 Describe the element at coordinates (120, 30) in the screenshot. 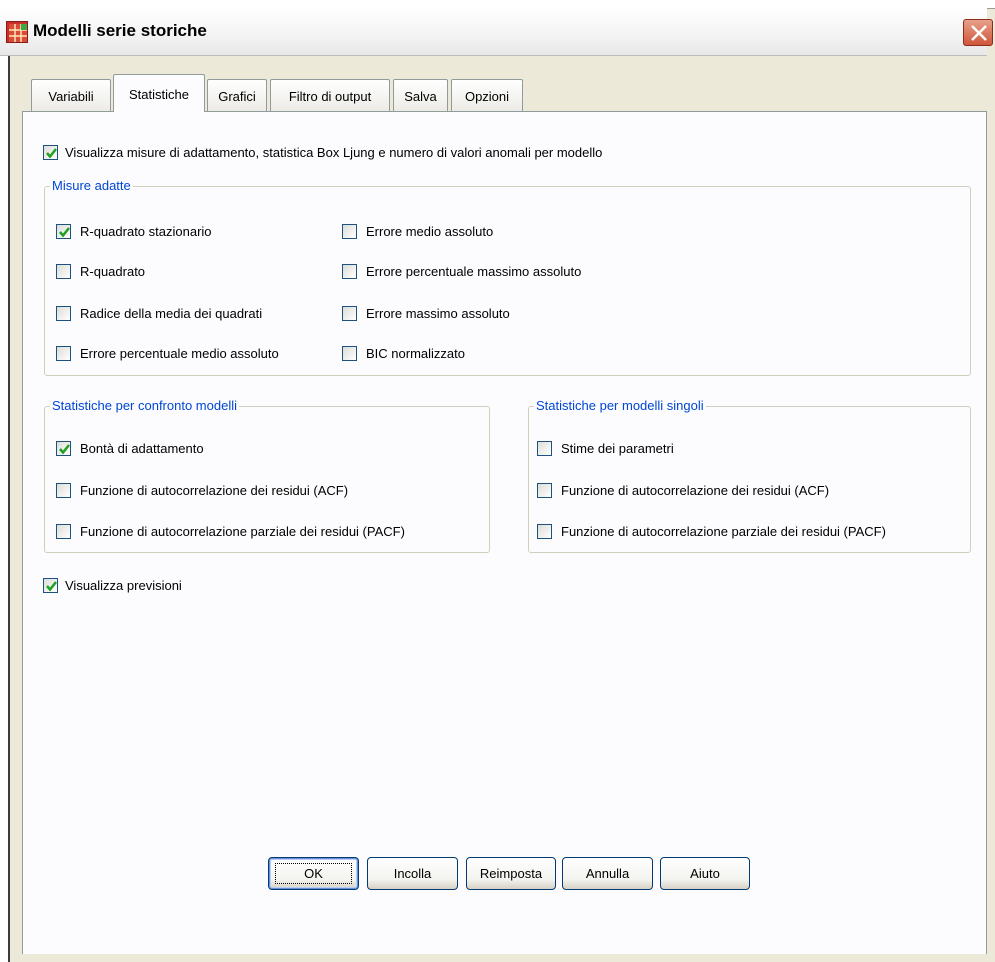

I see `window-title: Modelli serie storiche` at that location.